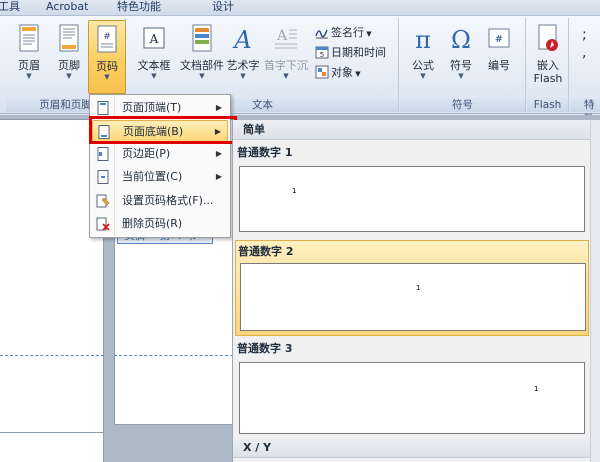 This screenshot has width=600, height=462. What do you see at coordinates (154, 57) in the screenshot?
I see `textbox-button: A 文本框 ▼` at bounding box center [154, 57].